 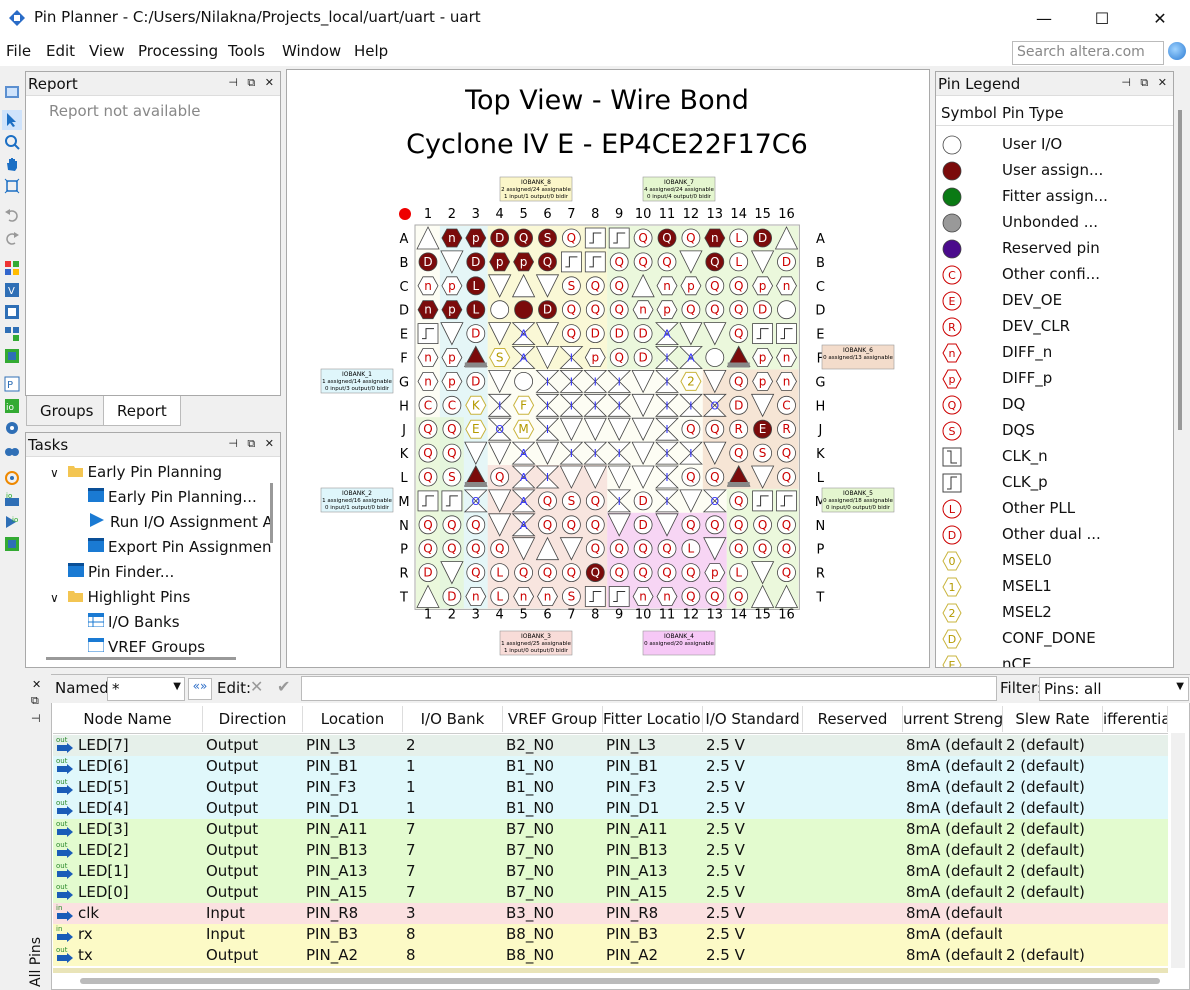 I want to click on pin-P15: Q, so click(x=763, y=549).